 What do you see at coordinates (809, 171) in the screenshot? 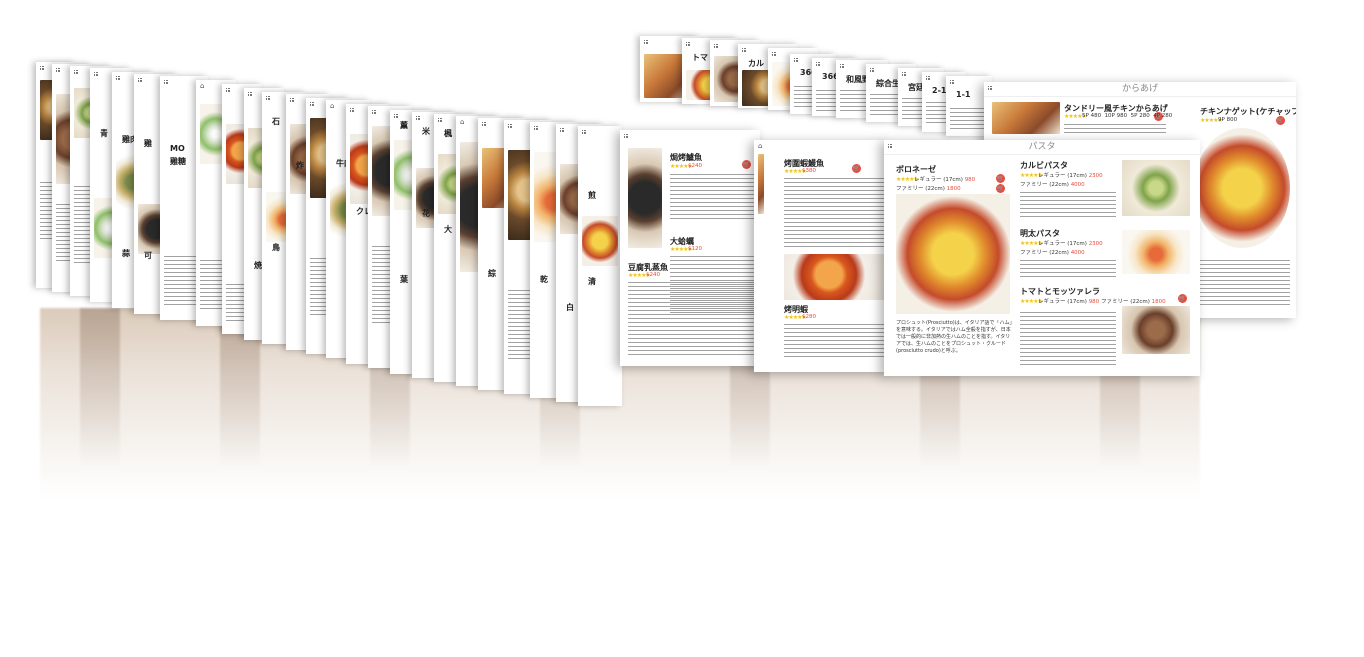
I see `dish-price: $380` at bounding box center [809, 171].